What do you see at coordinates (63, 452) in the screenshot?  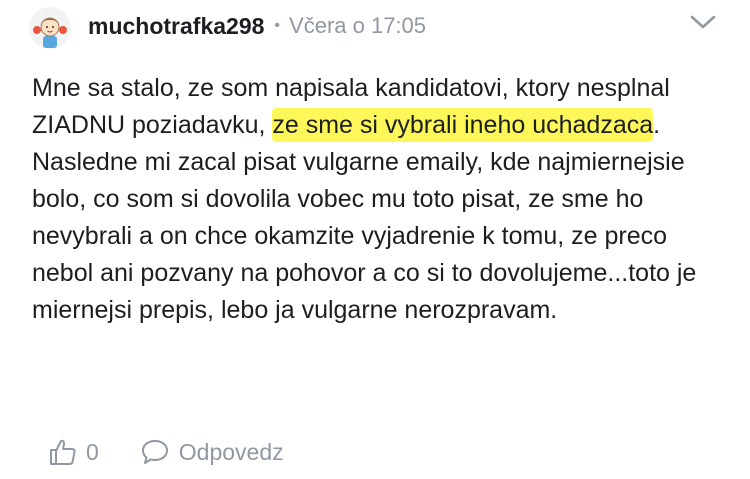 I see `thumbs-up-icon` at bounding box center [63, 452].